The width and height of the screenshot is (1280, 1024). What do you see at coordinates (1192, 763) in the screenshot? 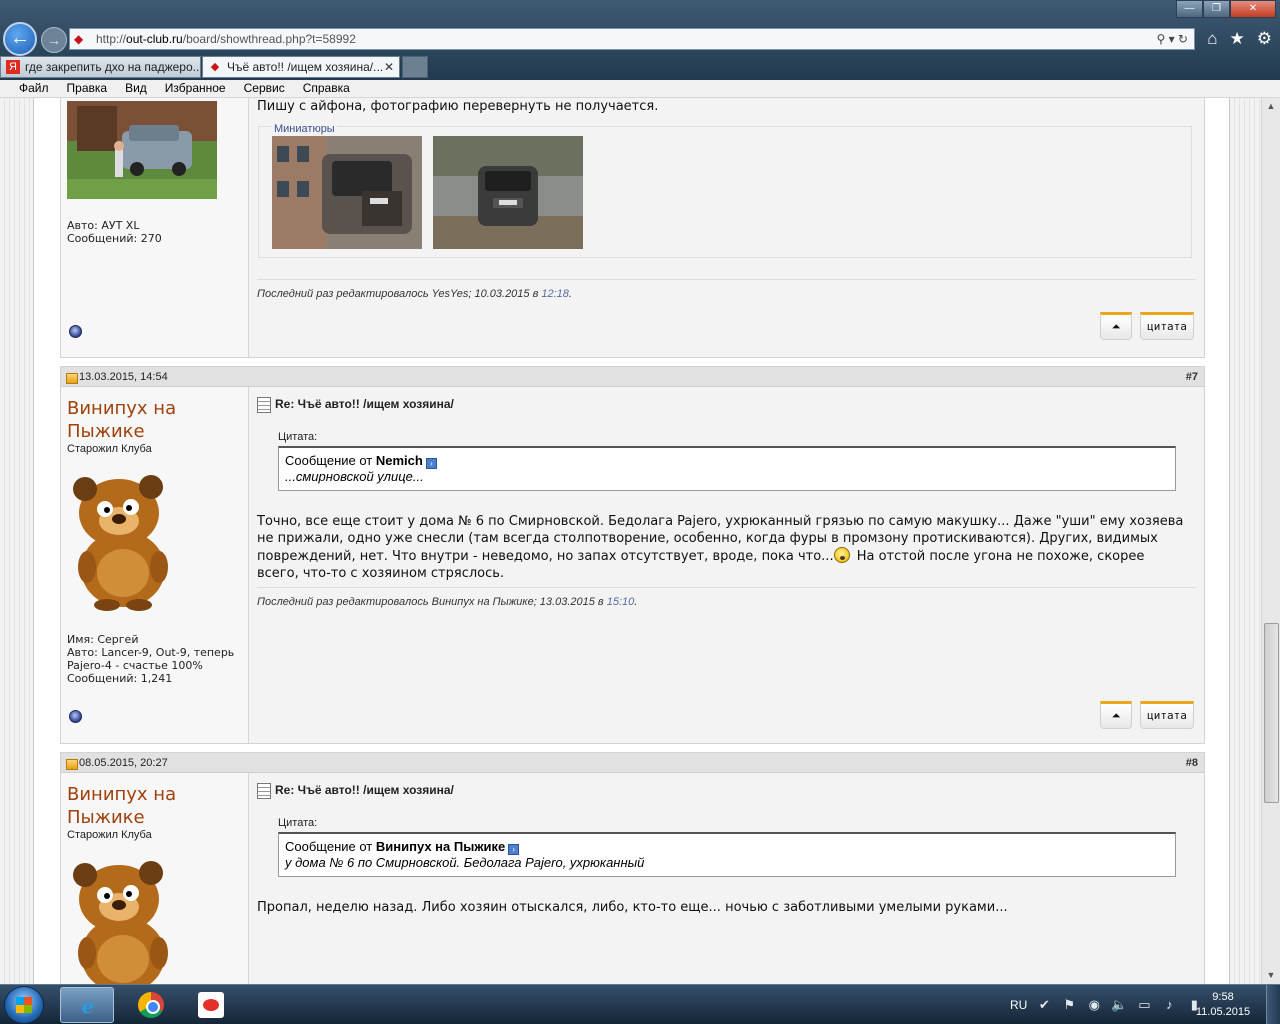
I see `post-number-link: #8` at bounding box center [1192, 763].